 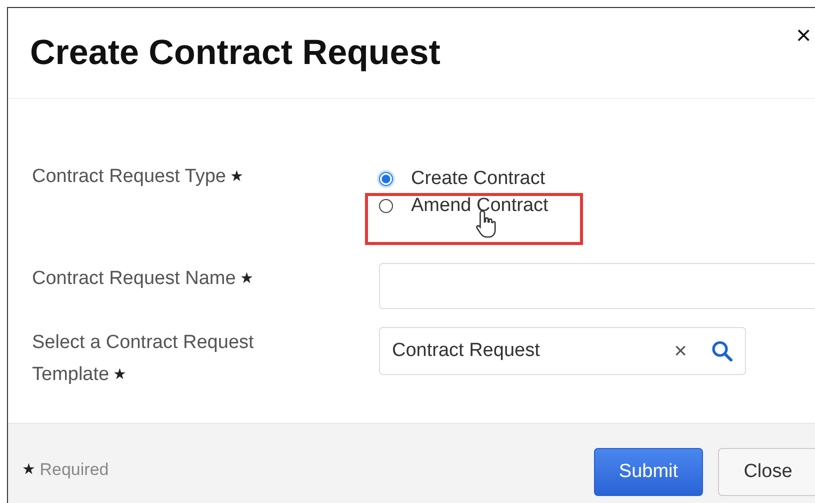 What do you see at coordinates (597, 286) in the screenshot?
I see `name-input-field` at bounding box center [597, 286].